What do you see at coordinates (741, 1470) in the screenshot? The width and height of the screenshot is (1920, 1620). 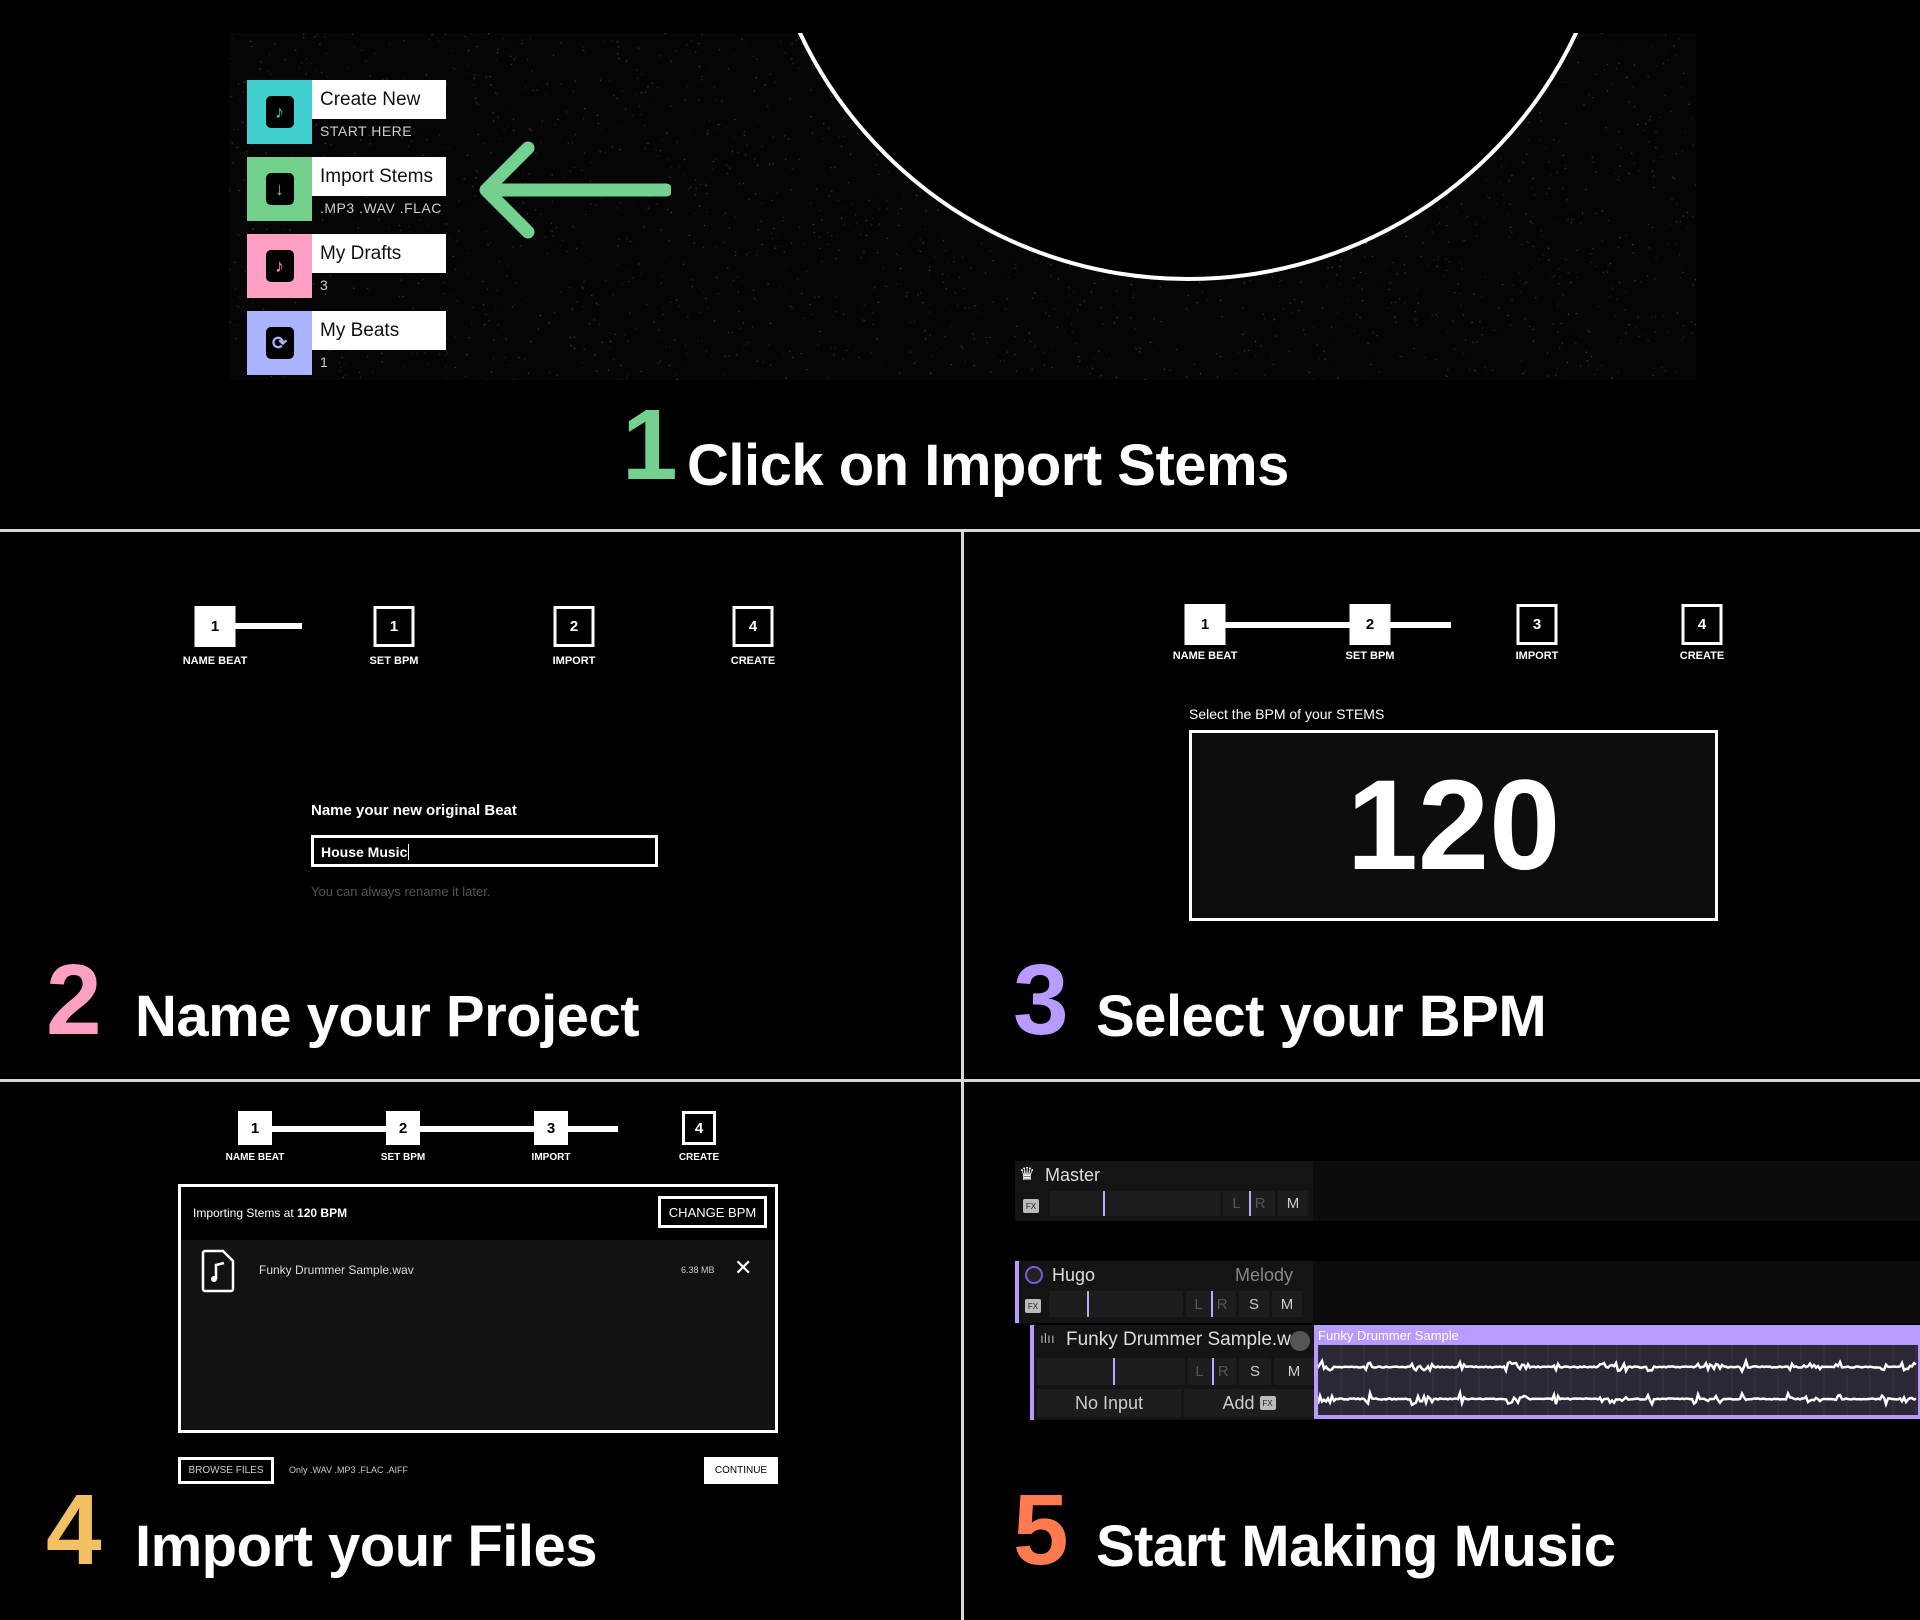 I see `continue-button: CONTINUE` at bounding box center [741, 1470].